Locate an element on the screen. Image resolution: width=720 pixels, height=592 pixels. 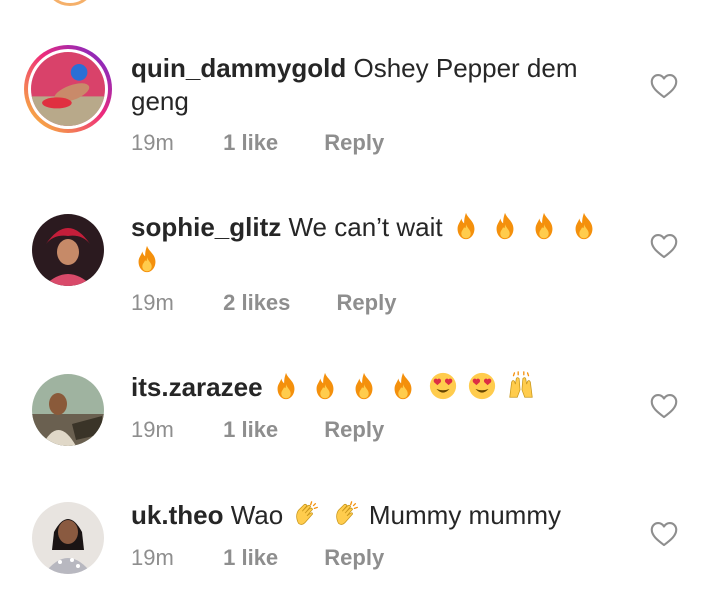
comment-meta: 19m 2 likes Reply is located at coordinates (263, 303).